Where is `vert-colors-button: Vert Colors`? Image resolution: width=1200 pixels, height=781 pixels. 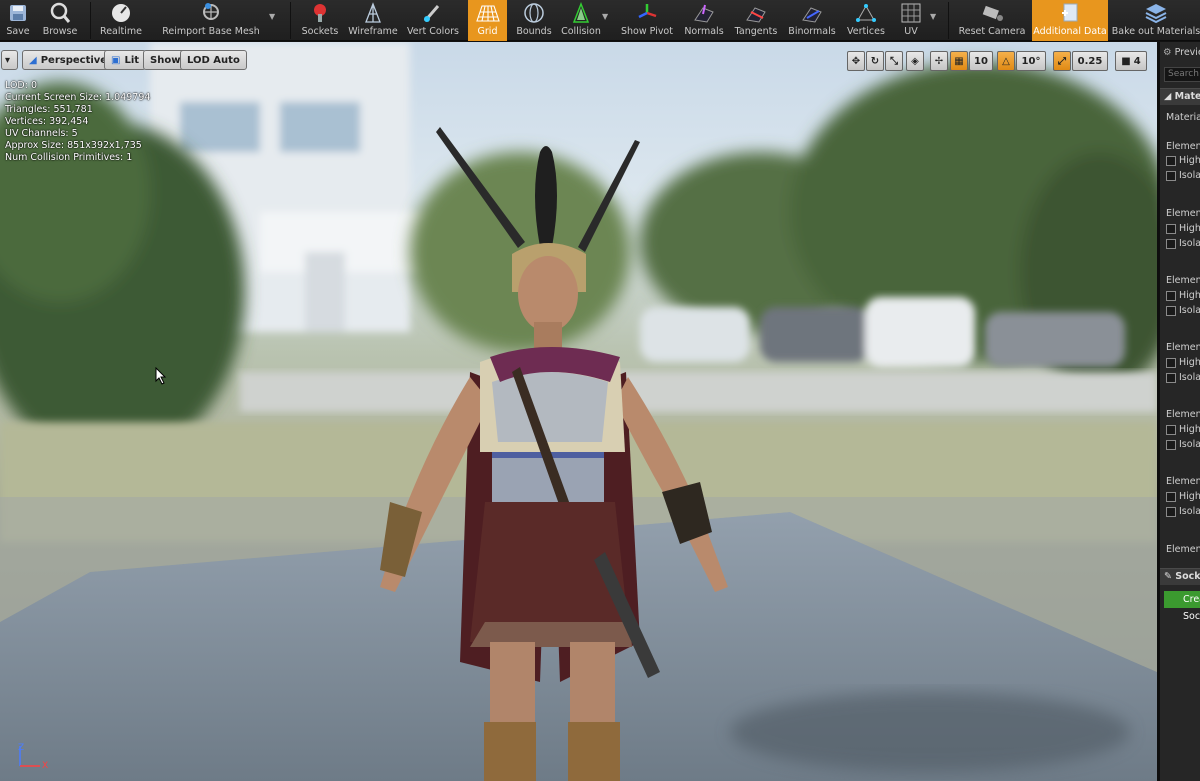
vert-colors-button: Vert Colors is located at coordinates (433, 20).